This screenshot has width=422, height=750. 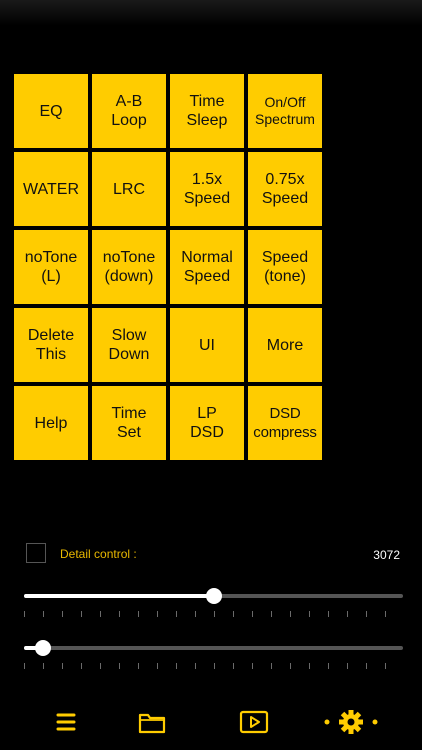 What do you see at coordinates (51, 267) in the screenshot?
I see `notone-l-button: noTone (L)` at bounding box center [51, 267].